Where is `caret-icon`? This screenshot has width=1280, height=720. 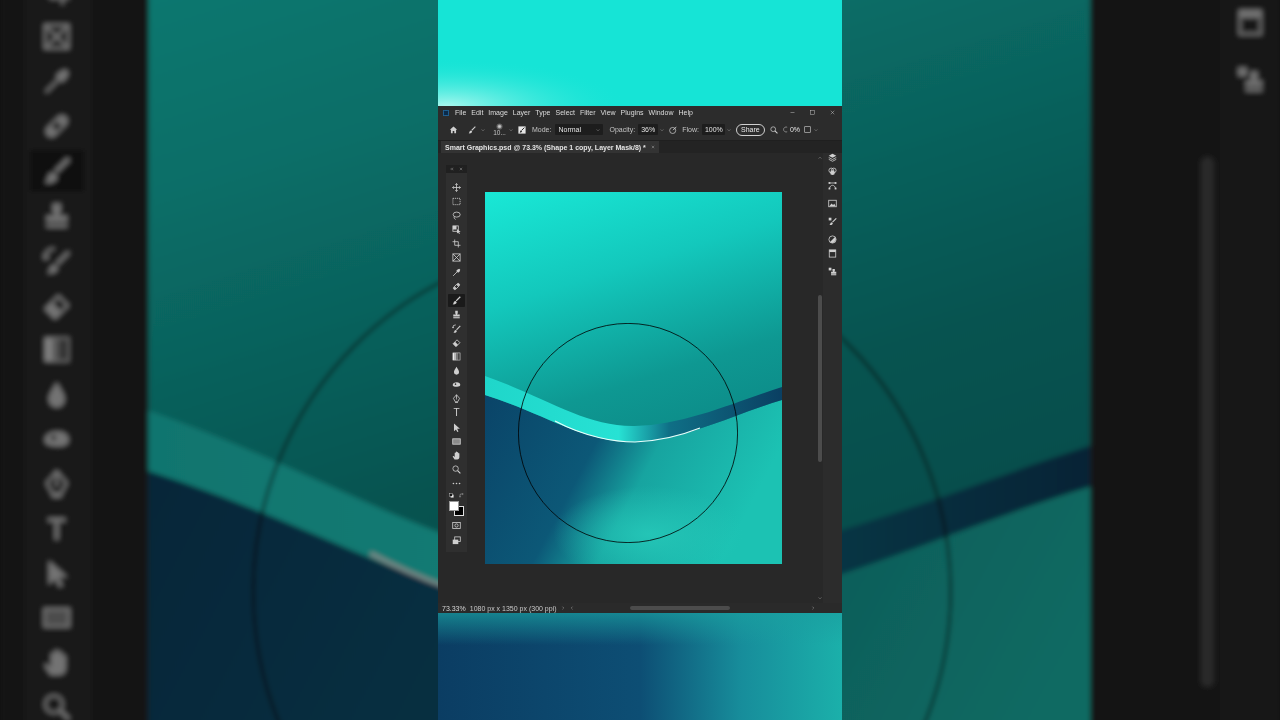
caret-icon is located at coordinates (598, 129).